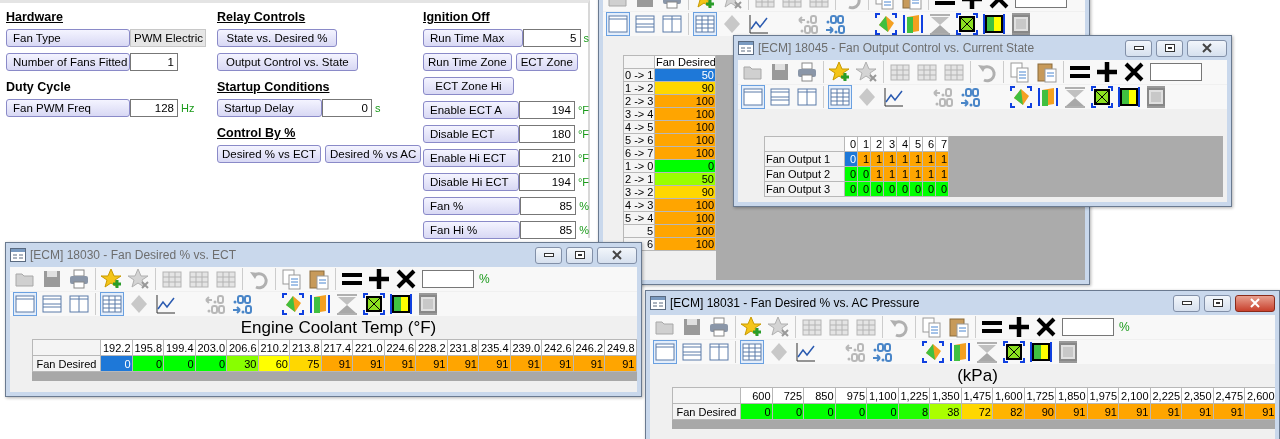 This screenshot has height=439, width=1280. I want to click on button: Output Control vs. State, so click(287, 62).